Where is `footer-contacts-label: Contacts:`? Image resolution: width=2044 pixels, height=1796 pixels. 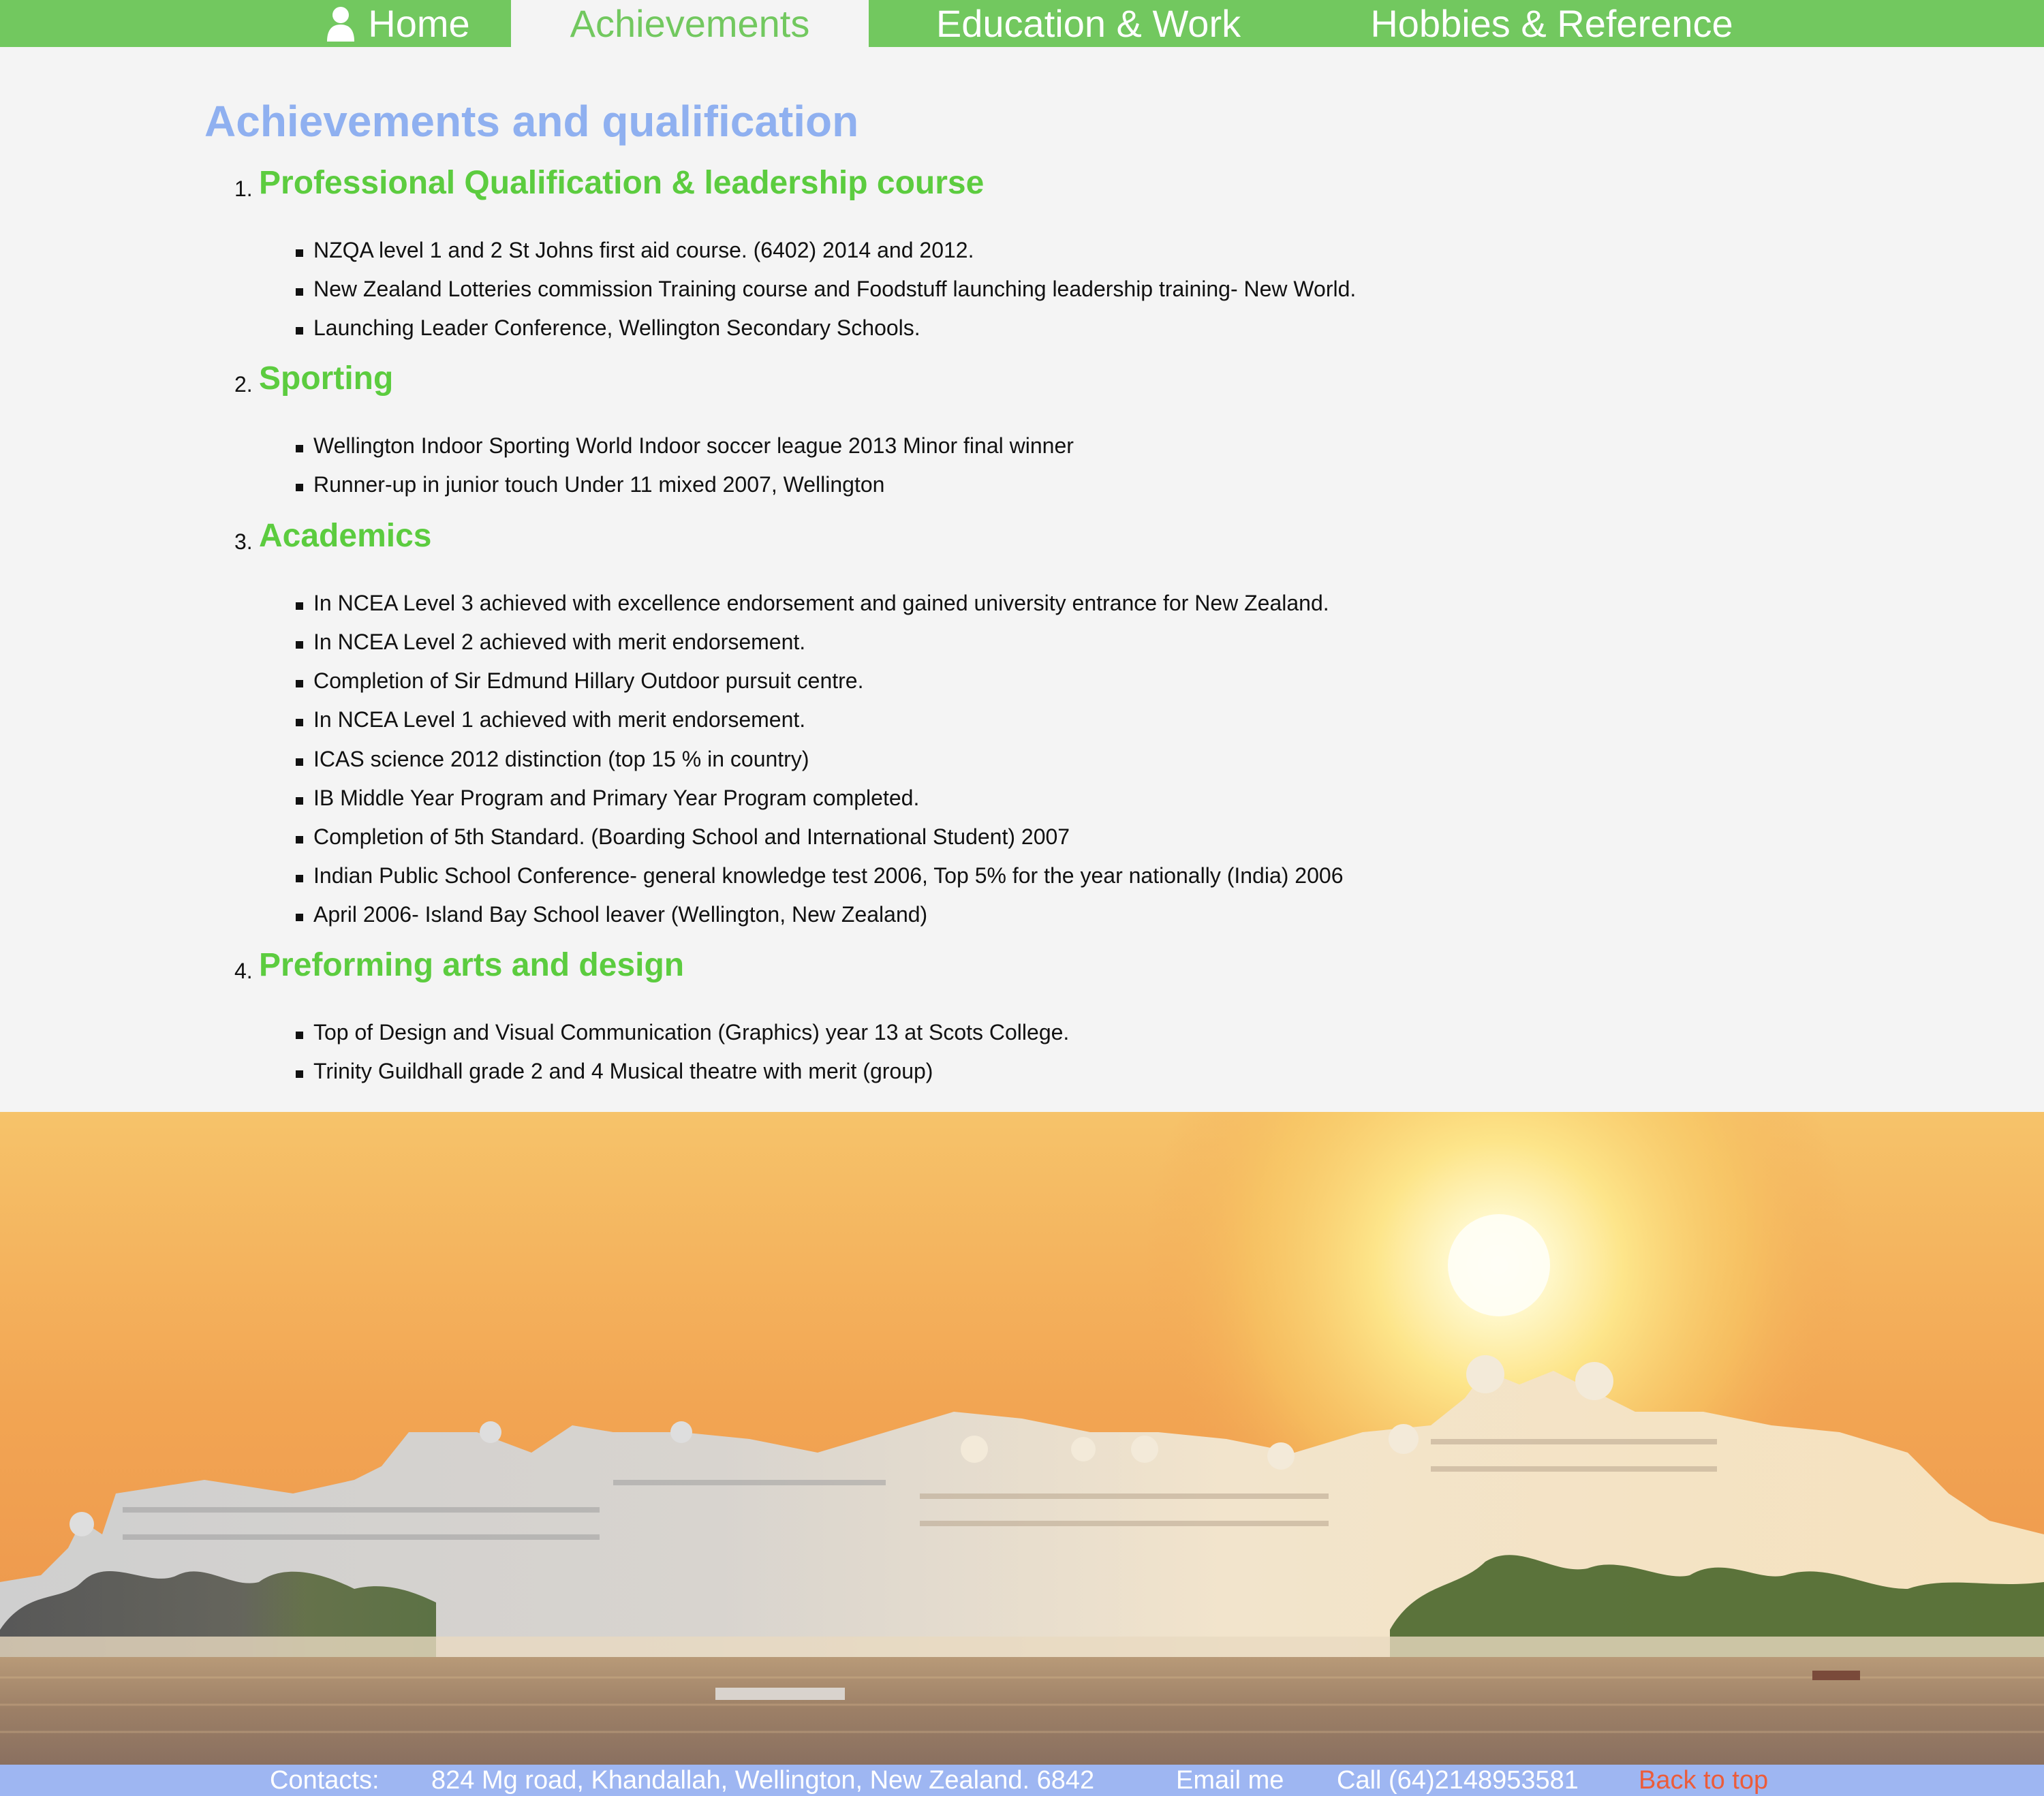
footer-contacts-label: Contacts: is located at coordinates (325, 1780).